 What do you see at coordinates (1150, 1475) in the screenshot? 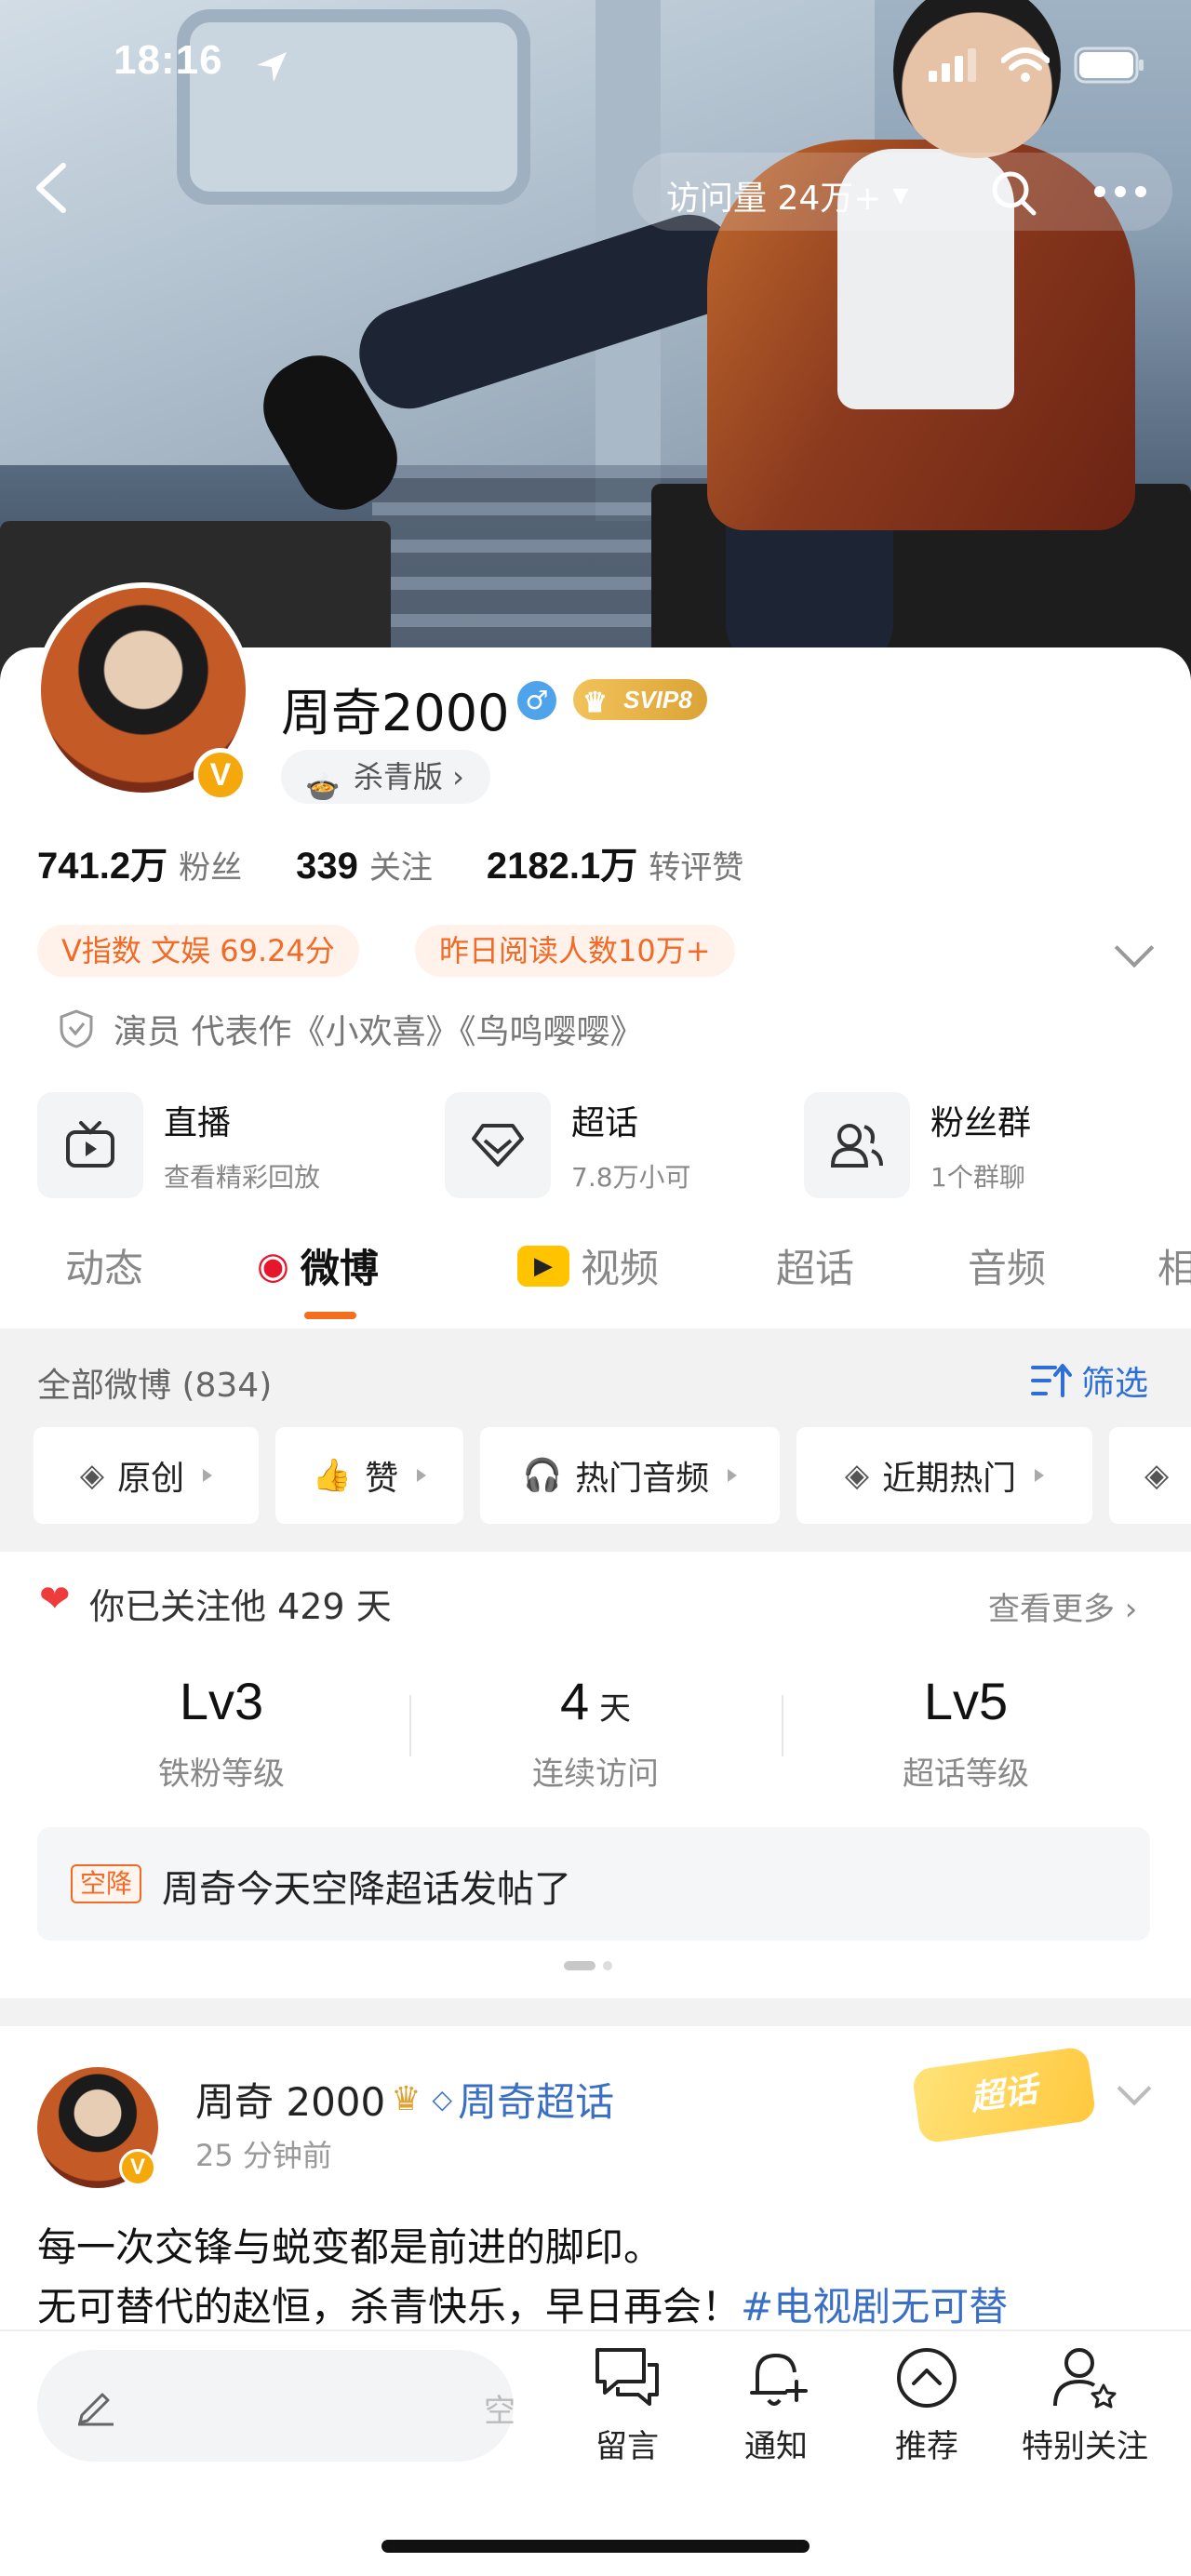
I see `chip-more: ◈` at bounding box center [1150, 1475].